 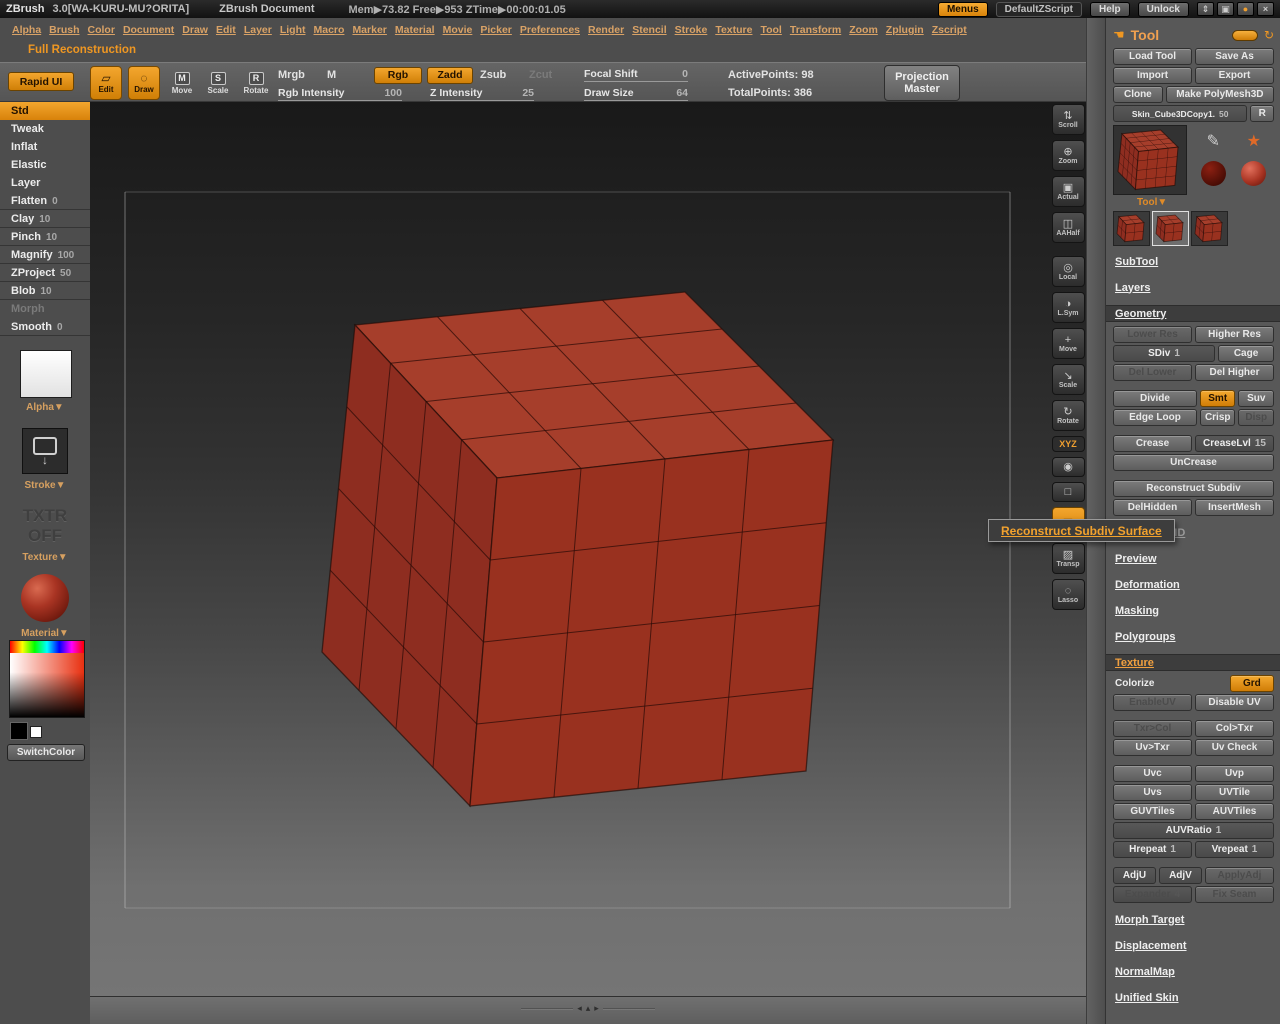 I want to click on rotate-button: R Rotate, so click(x=256, y=83).